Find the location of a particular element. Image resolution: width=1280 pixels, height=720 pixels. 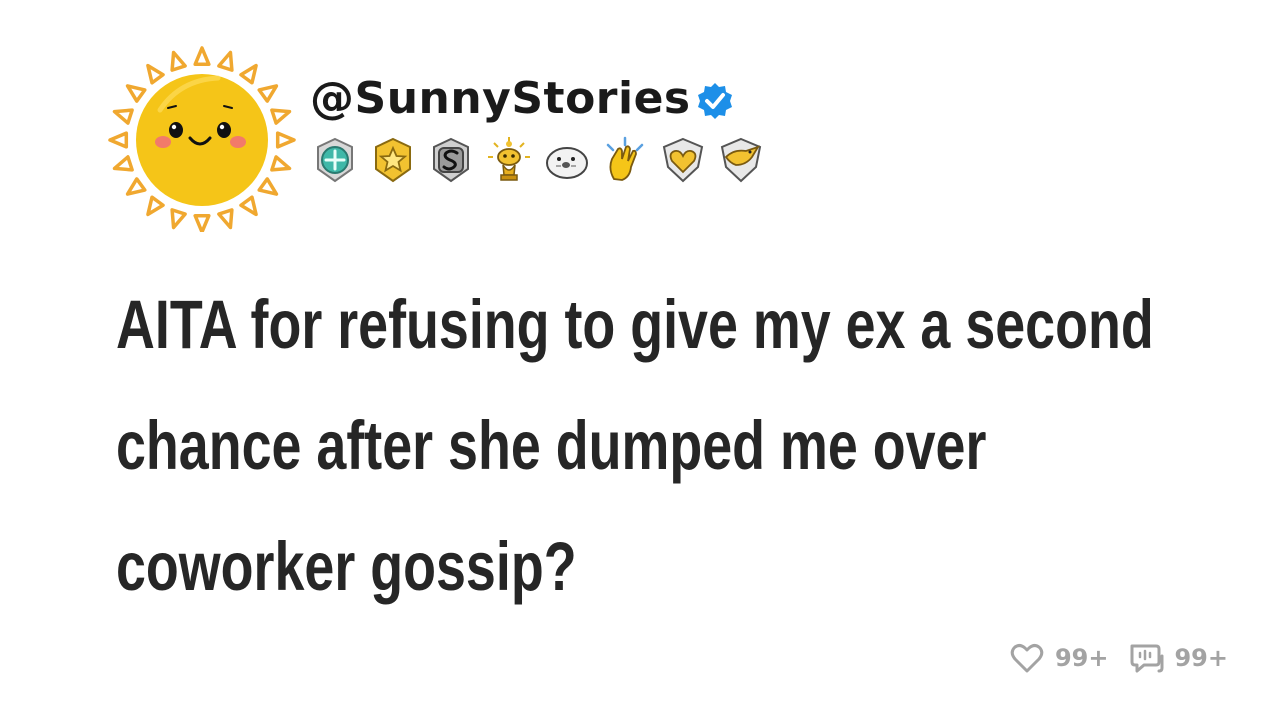

award-badges is located at coordinates (542, 160).